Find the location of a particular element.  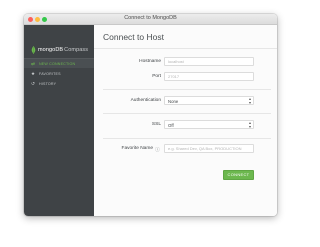

authentication-label: Authentication is located at coordinates (145, 100).